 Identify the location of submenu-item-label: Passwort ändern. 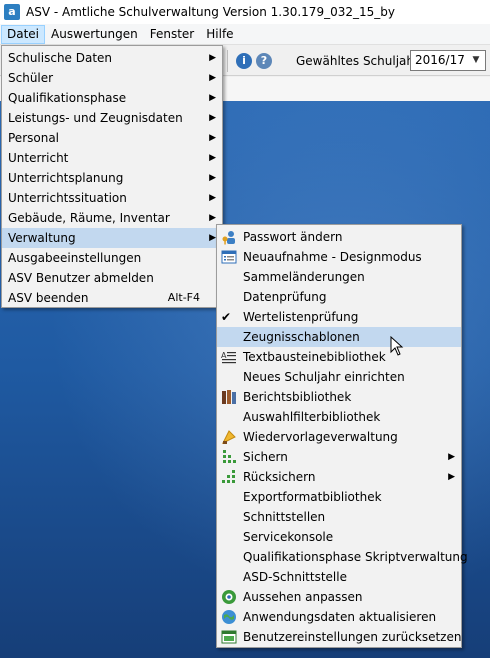
(293, 237).